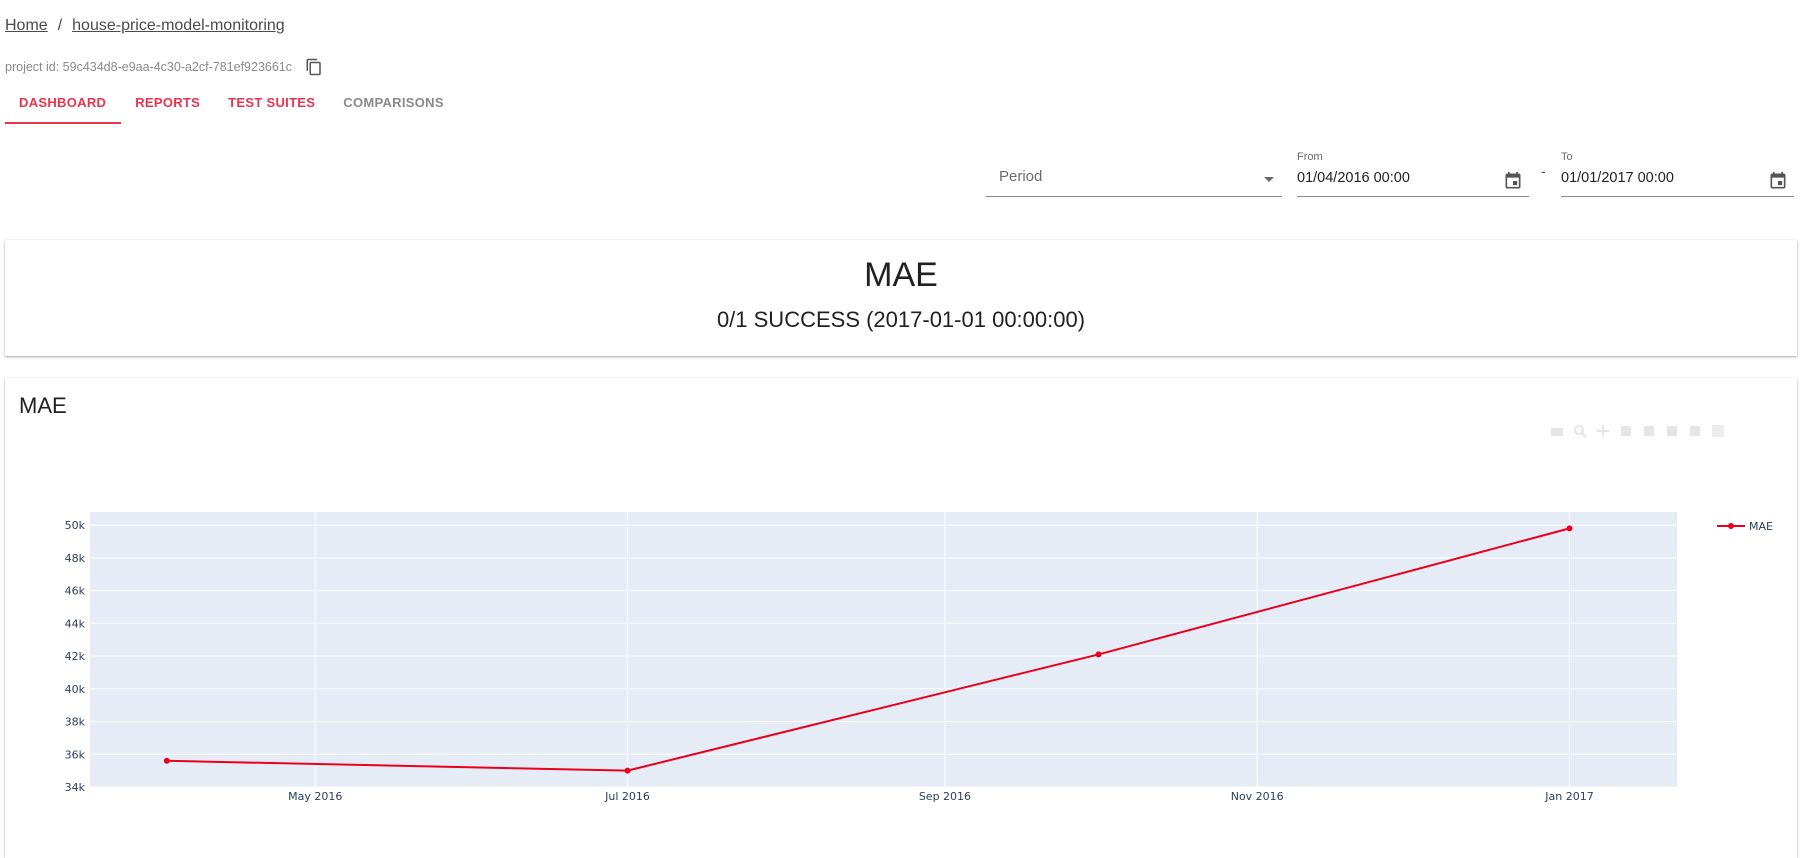  What do you see at coordinates (1543, 171) in the screenshot?
I see `date-range-dash: -` at bounding box center [1543, 171].